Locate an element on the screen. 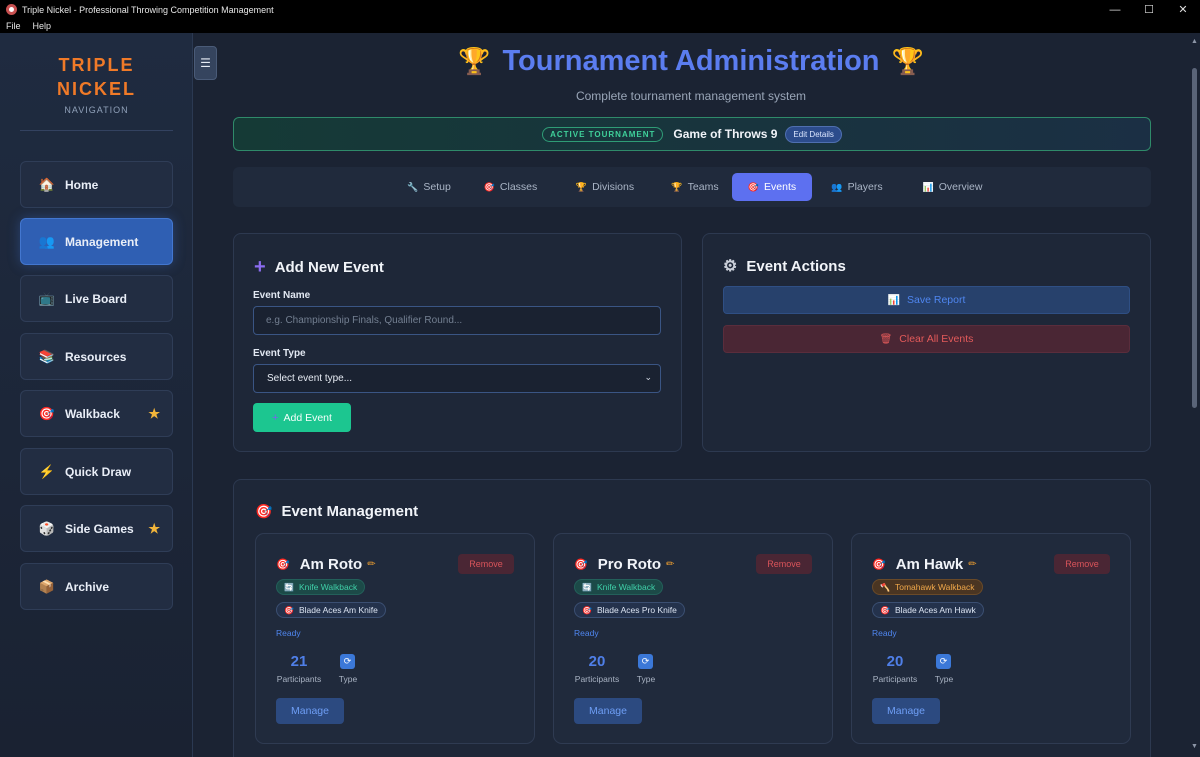 This screenshot has width=1200, height=757. scrollbar: ▲ ▼ is located at coordinates (1194, 395).